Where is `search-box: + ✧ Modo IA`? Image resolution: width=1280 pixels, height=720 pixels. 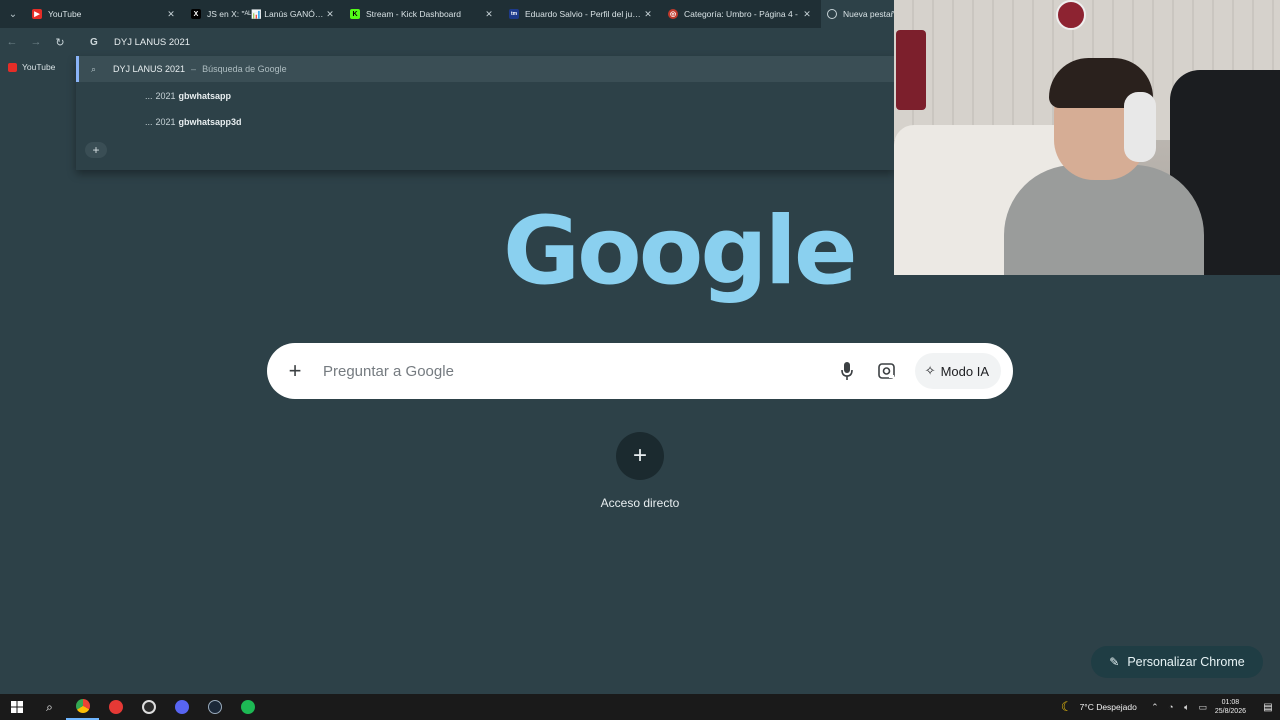 search-box: + ✧ Modo IA is located at coordinates (640, 371).